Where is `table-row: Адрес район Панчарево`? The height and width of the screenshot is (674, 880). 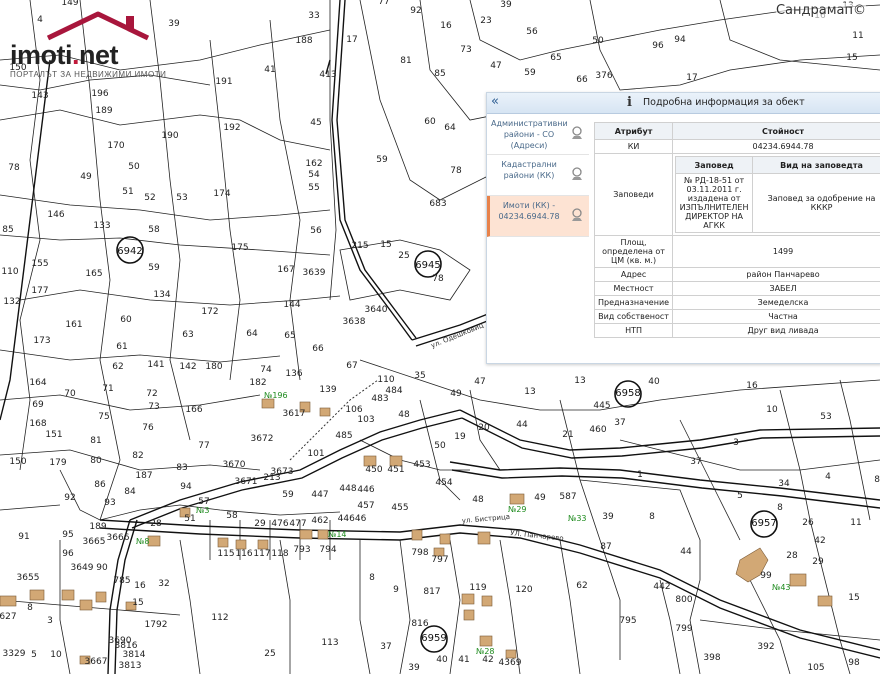
table-row: Адрес район Панчарево is located at coordinates (736, 274).